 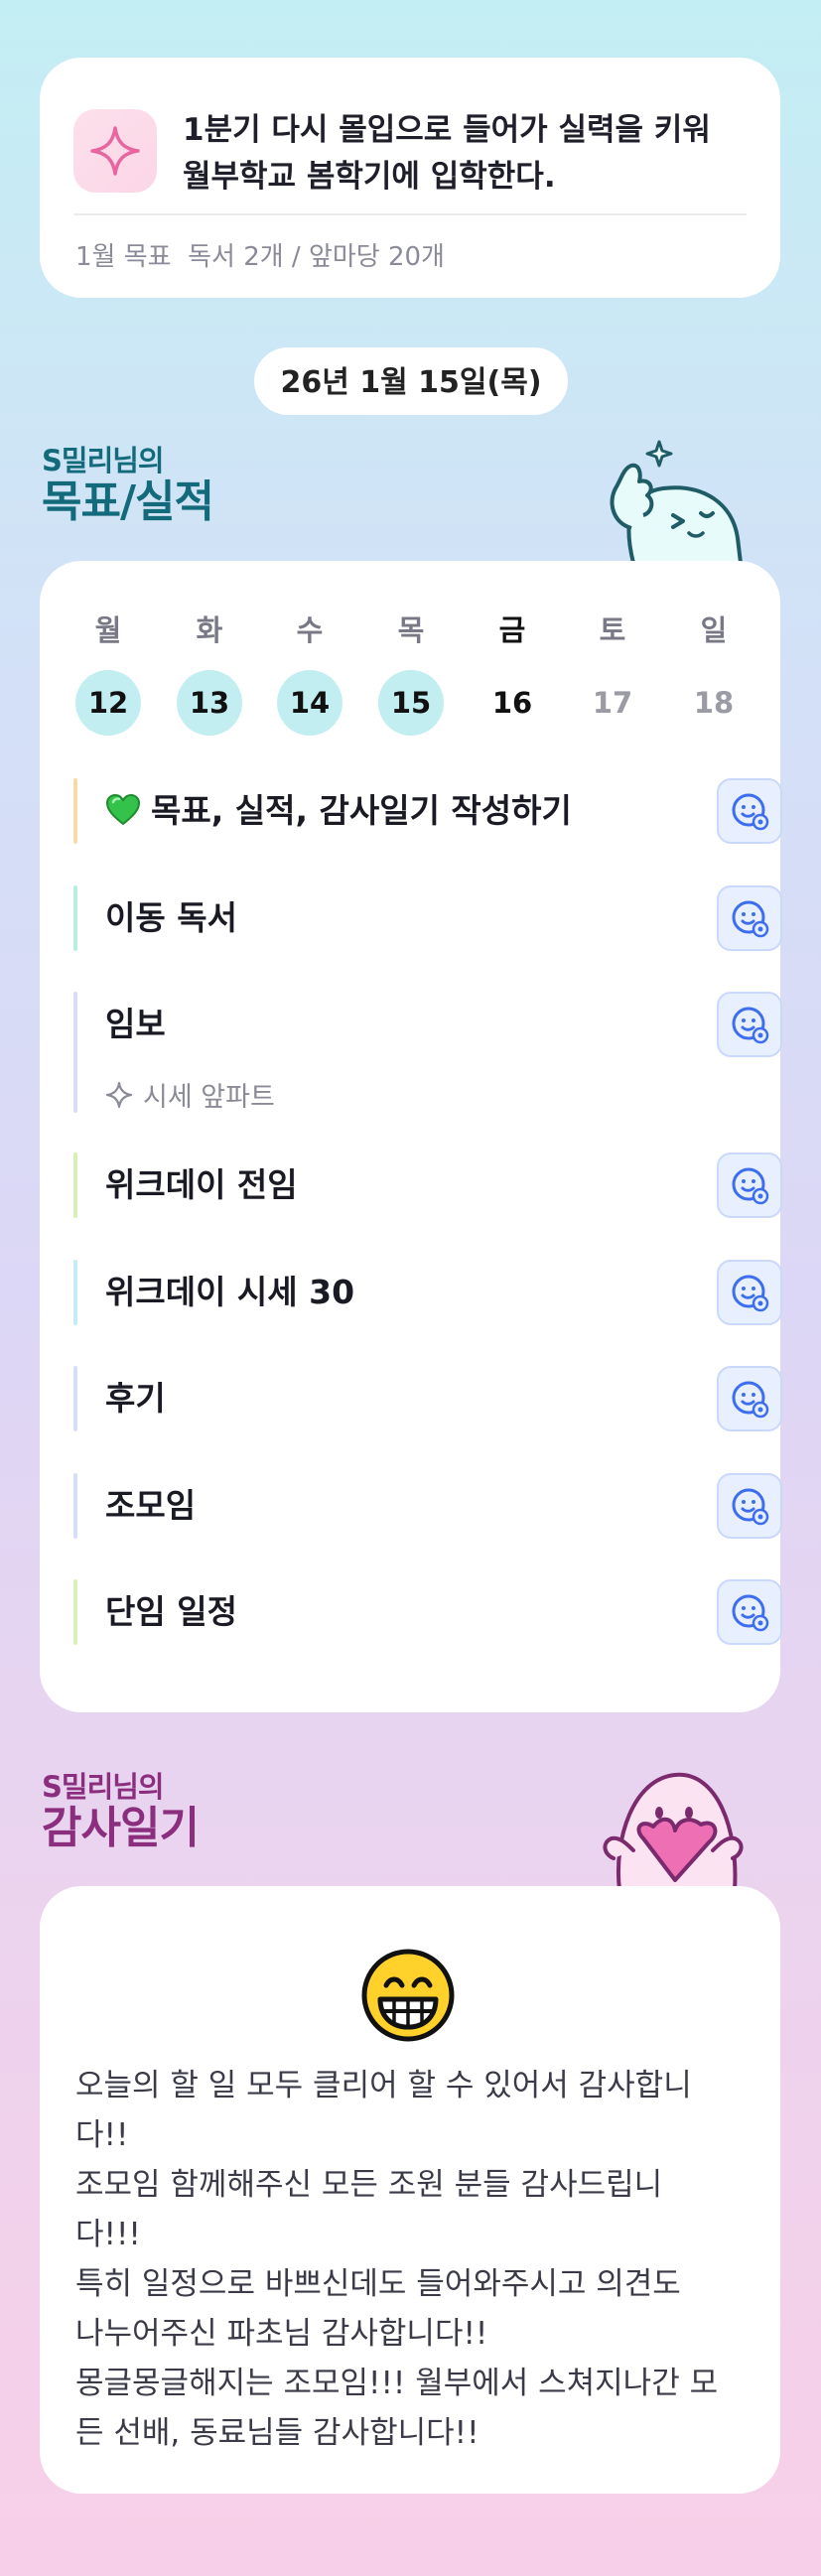 I want to click on gratitude-line: 몽글몽글해지는 조모임!!! 월부에서 스쳐지나간 모, so click(x=397, y=2383).